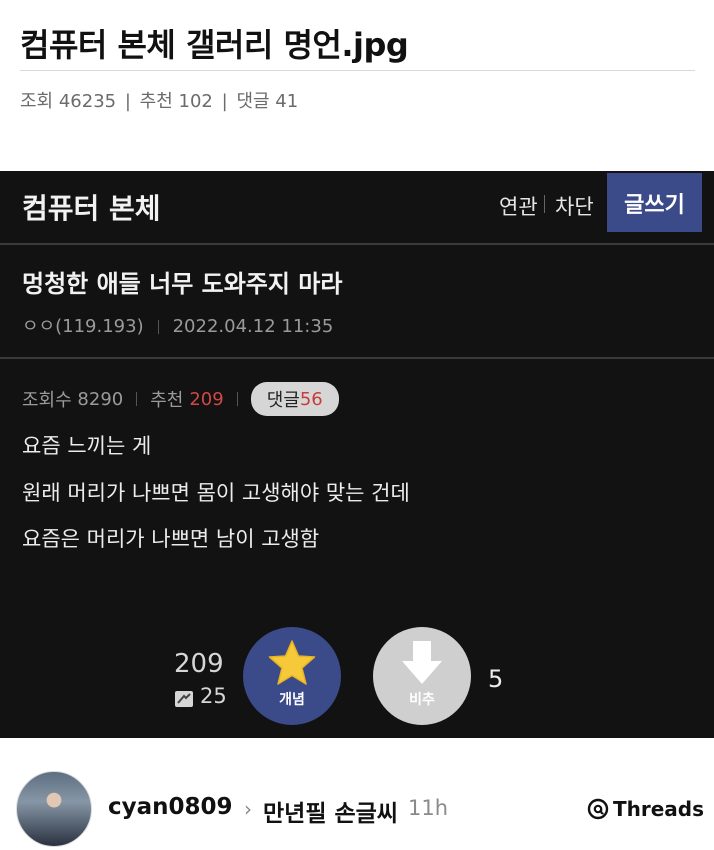 The image size is (714, 850). What do you see at coordinates (574, 206) in the screenshot?
I see `block-link: 차단` at bounding box center [574, 206].